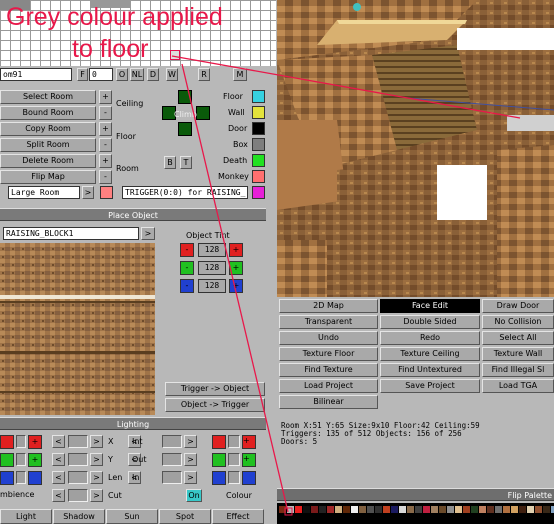 Image resolution: width=554 pixels, height=524 pixels. Describe the element at coordinates (203, 113) in the screenshot. I see `climb-east-button` at that location.